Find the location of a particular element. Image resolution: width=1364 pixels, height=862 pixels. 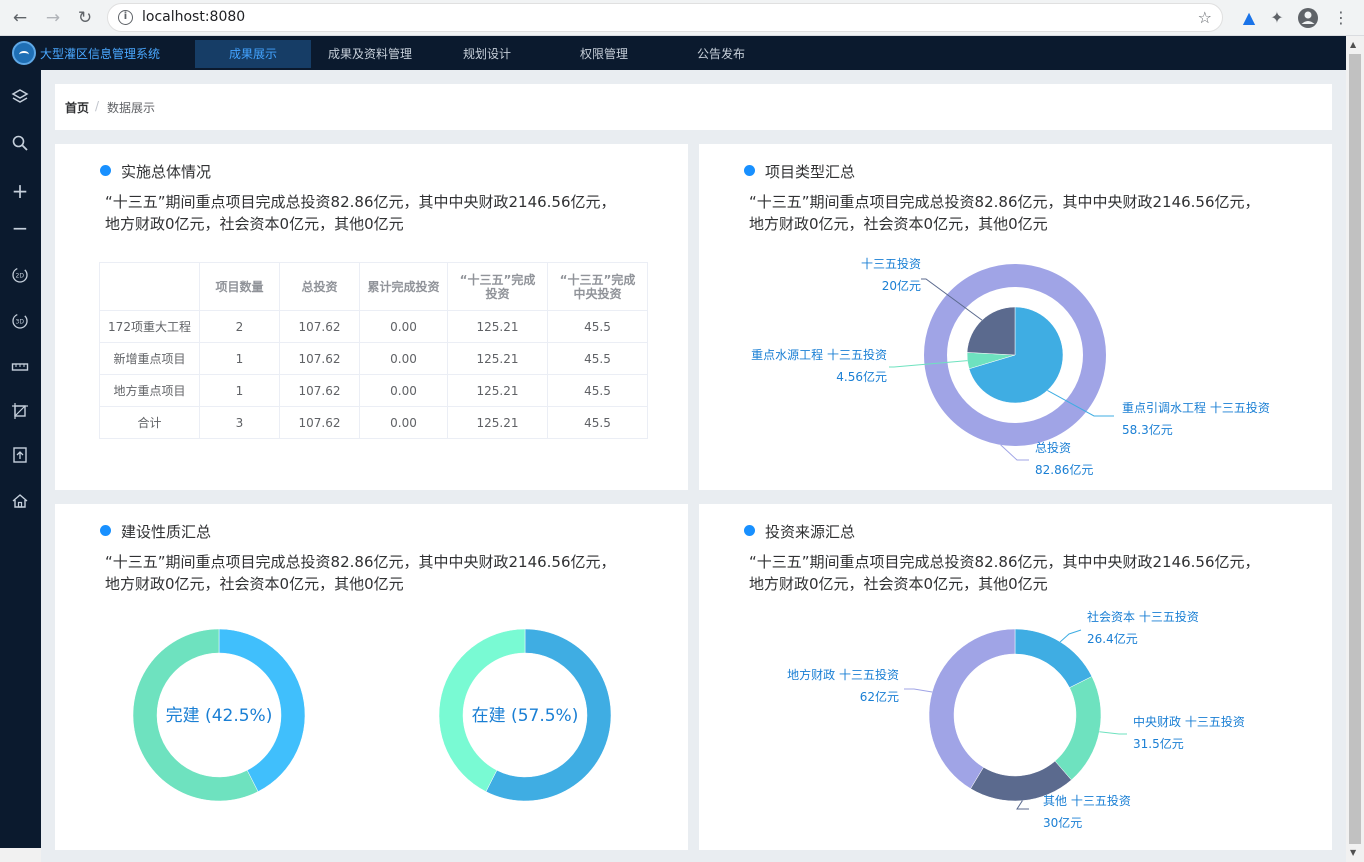

svg-text: 3D is located at coordinates (20, 322).